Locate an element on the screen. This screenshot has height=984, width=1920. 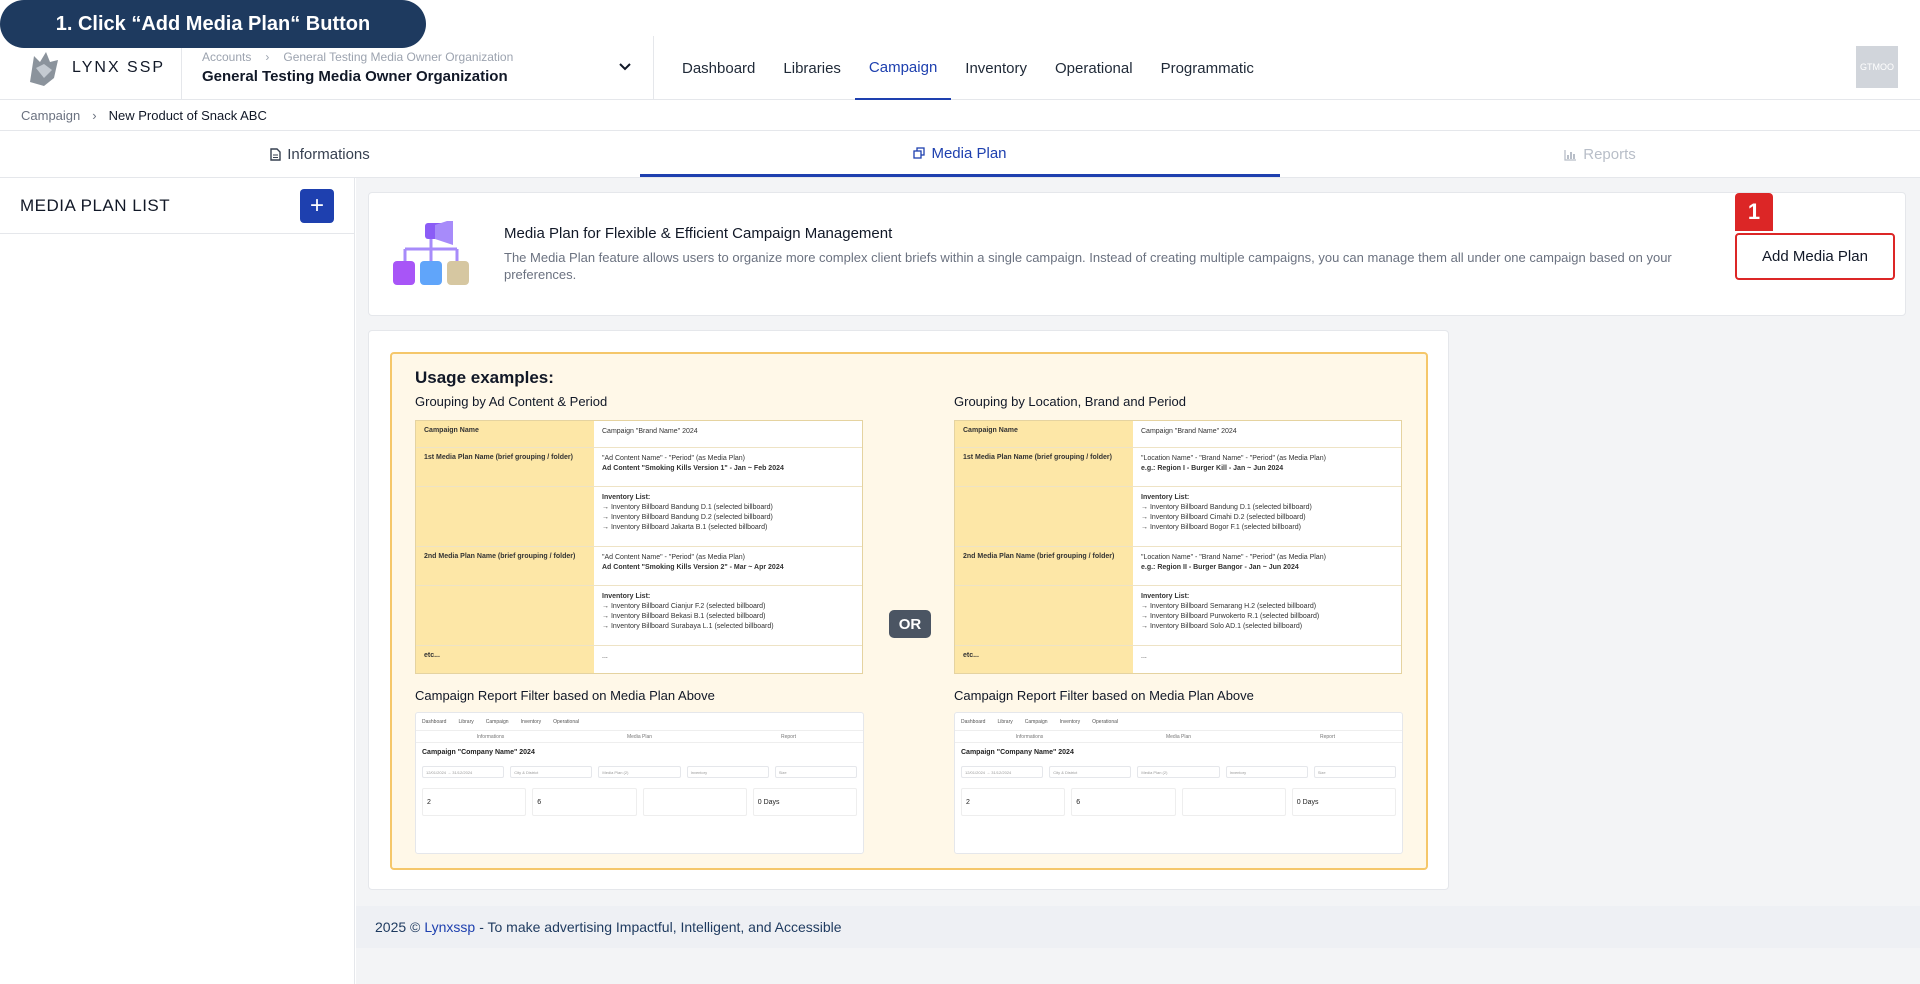
campaign-tabs: Informations Media Plan Reports is located at coordinates (960, 155).